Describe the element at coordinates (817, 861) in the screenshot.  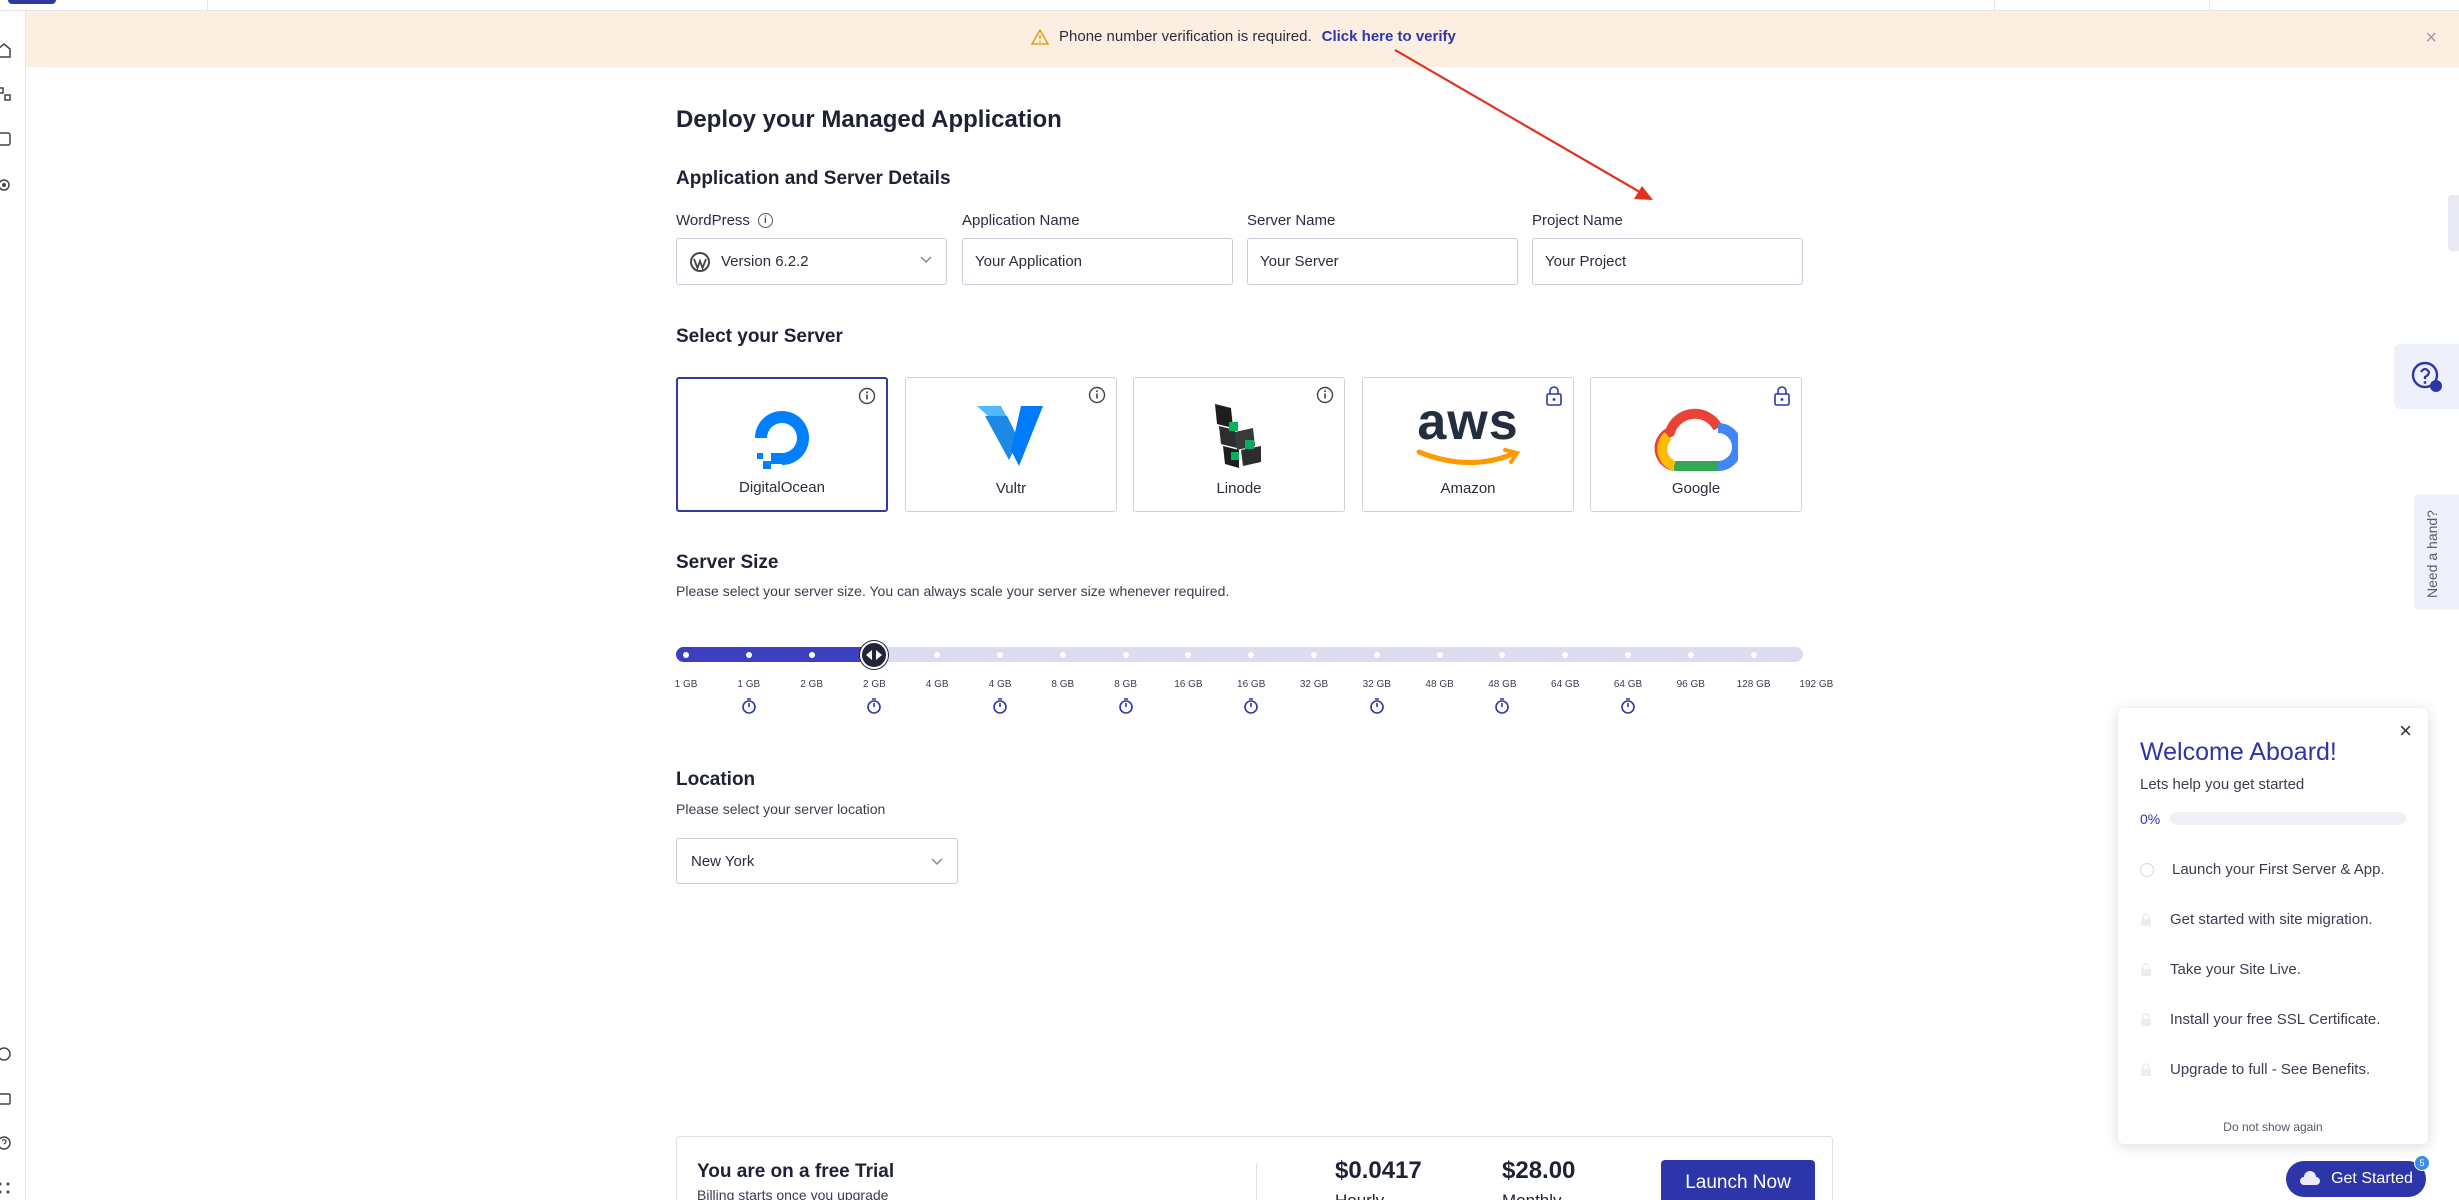
I see `location-select: New York` at that location.